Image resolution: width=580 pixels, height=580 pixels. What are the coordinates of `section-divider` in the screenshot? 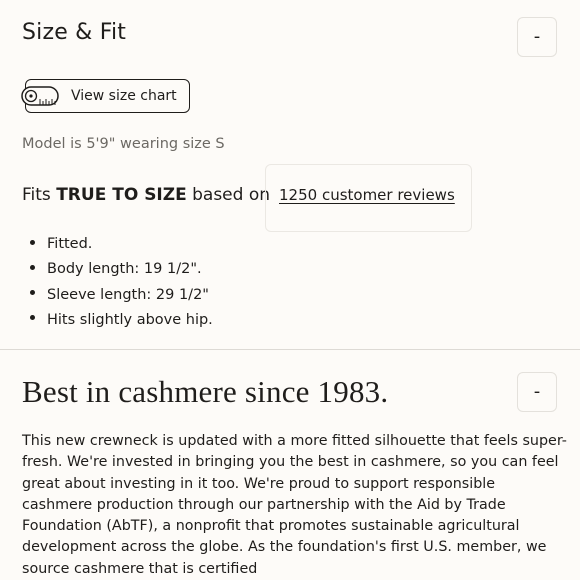 It's located at (290, 349).